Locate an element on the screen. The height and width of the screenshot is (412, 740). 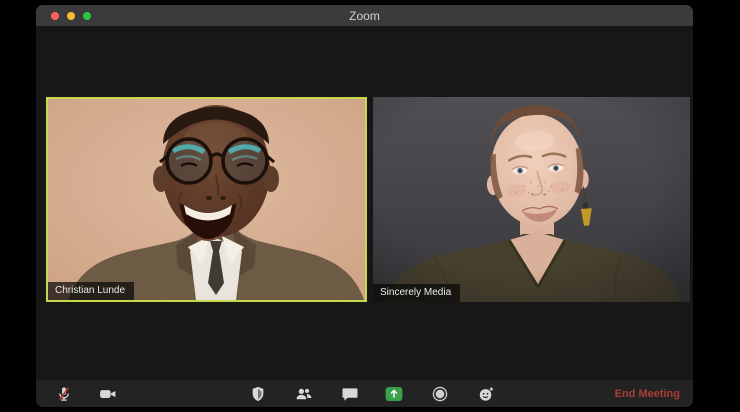
share-screen-icon is located at coordinates (394, 393).